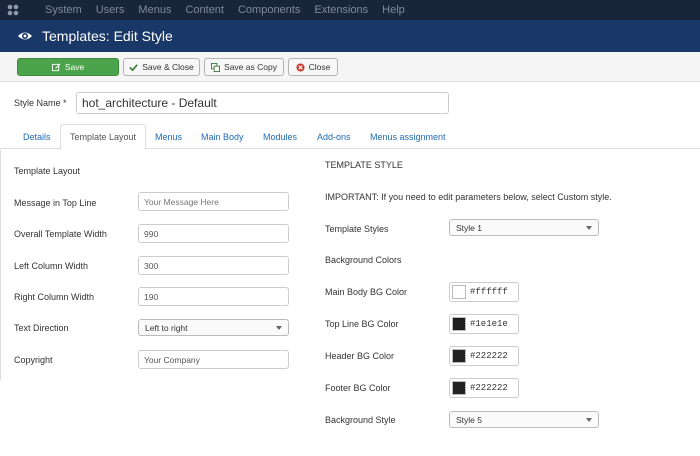 Image resolution: width=700 pixels, height=456 pixels. Describe the element at coordinates (334, 136) in the screenshot. I see `tab-addons: Add-ons` at that location.